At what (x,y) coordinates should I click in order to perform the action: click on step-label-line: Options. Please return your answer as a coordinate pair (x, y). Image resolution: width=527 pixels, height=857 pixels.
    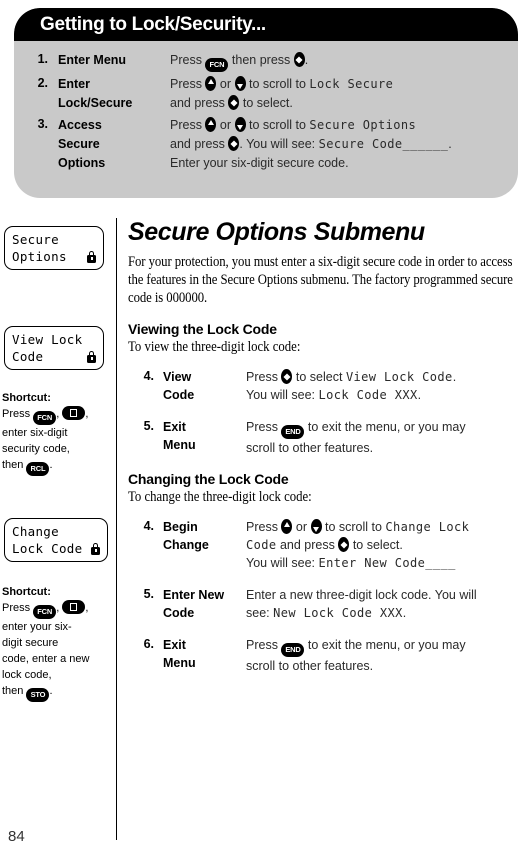
    Looking at the image, I should click on (82, 163).